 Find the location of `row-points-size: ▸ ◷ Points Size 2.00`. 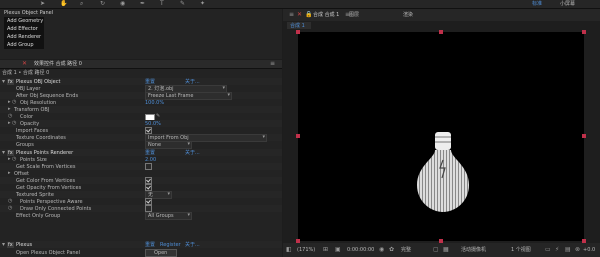

row-points-size: ▸ ◷ Points Size 2.00 is located at coordinates (141, 159).